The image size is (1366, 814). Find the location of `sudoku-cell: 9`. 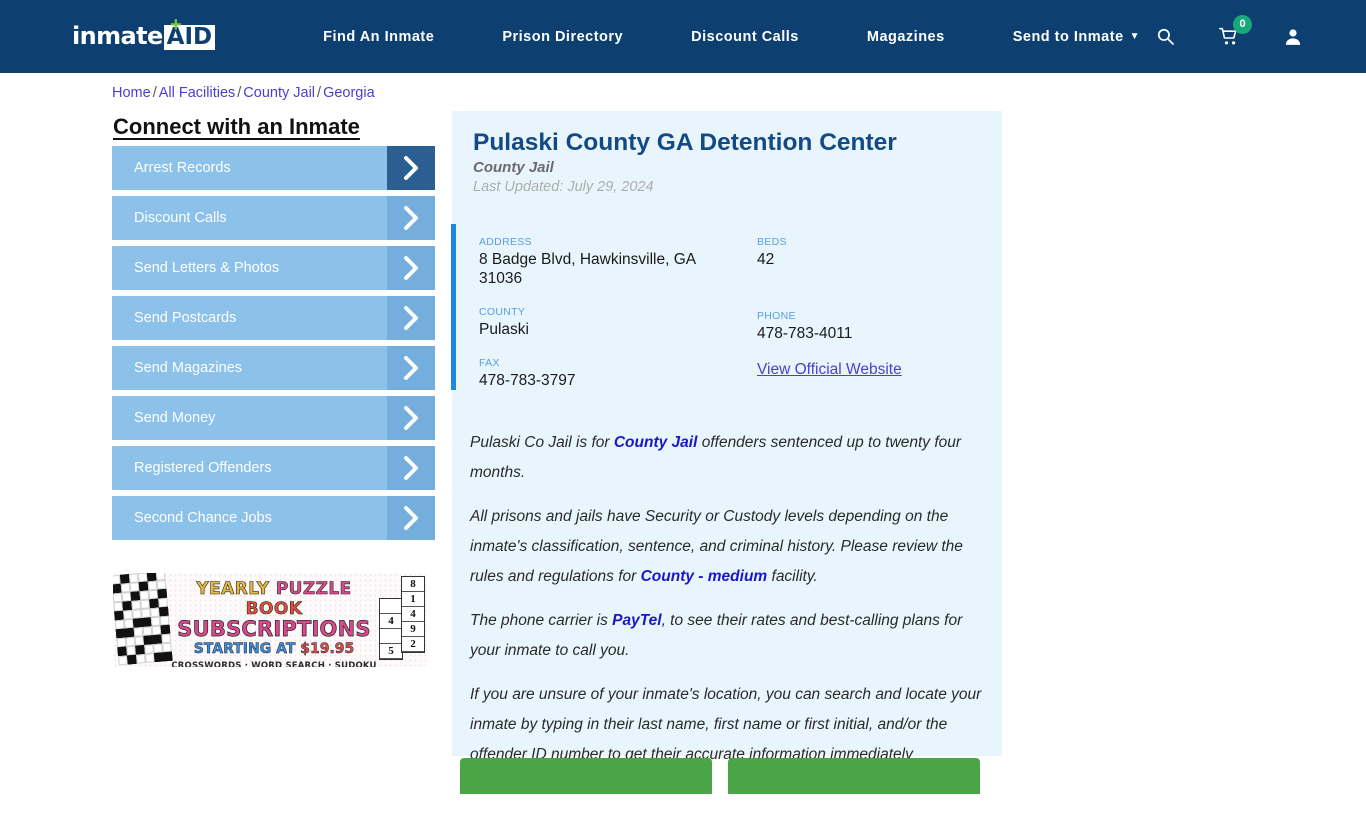

sudoku-cell: 9 is located at coordinates (413, 629).